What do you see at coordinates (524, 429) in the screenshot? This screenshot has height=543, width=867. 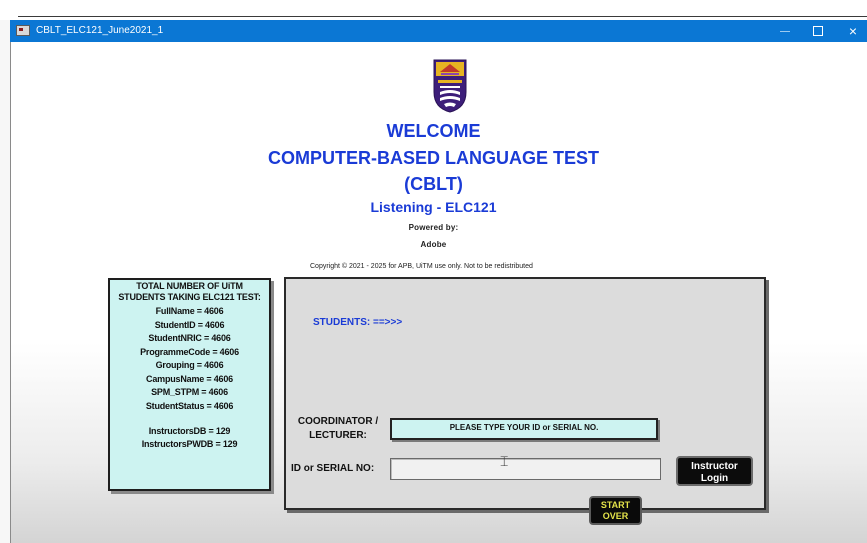 I see `coordinator-prompt-box: PLEASE TYPE YOUR ID or SERIAL NO.` at bounding box center [524, 429].